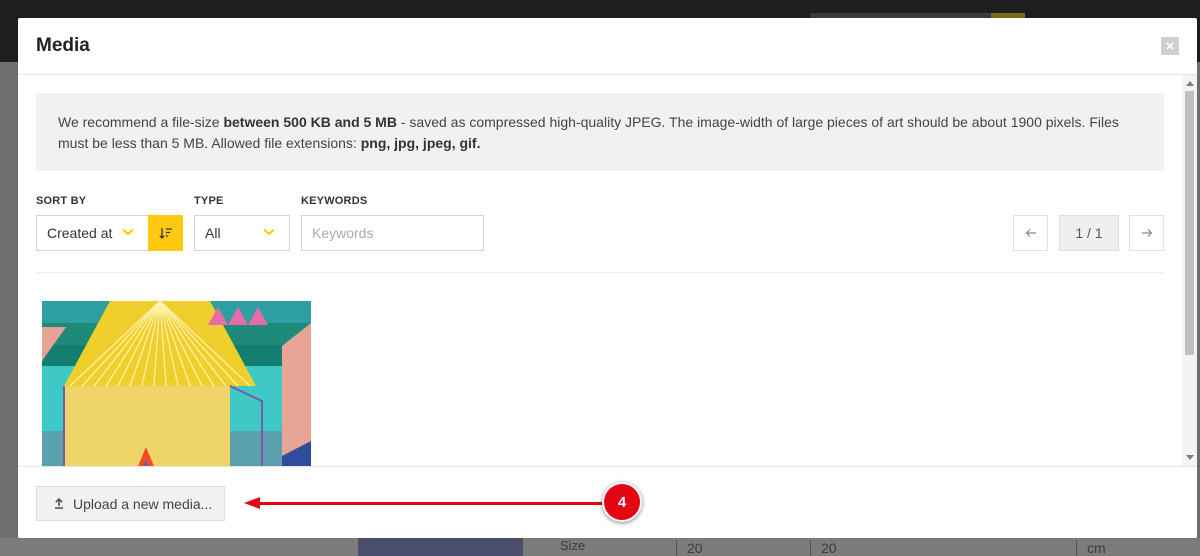 The image size is (1200, 556). Describe the element at coordinates (209, 201) in the screenshot. I see `type-label: TYPE` at that location.